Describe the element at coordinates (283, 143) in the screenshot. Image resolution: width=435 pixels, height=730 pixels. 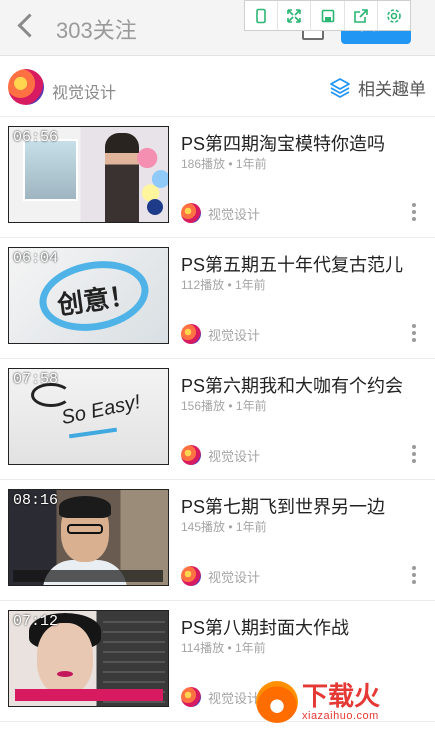
I see `video-title: PS第四期淘宝模特你造吗` at that location.